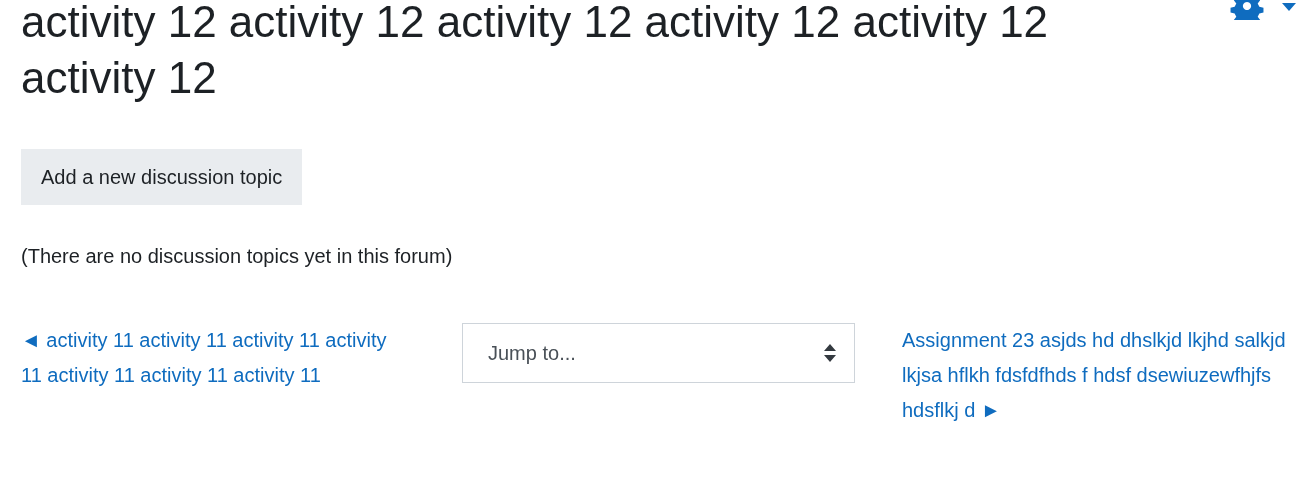 Image resolution: width=1296 pixels, height=490 pixels. I want to click on sort-icon, so click(830, 353).